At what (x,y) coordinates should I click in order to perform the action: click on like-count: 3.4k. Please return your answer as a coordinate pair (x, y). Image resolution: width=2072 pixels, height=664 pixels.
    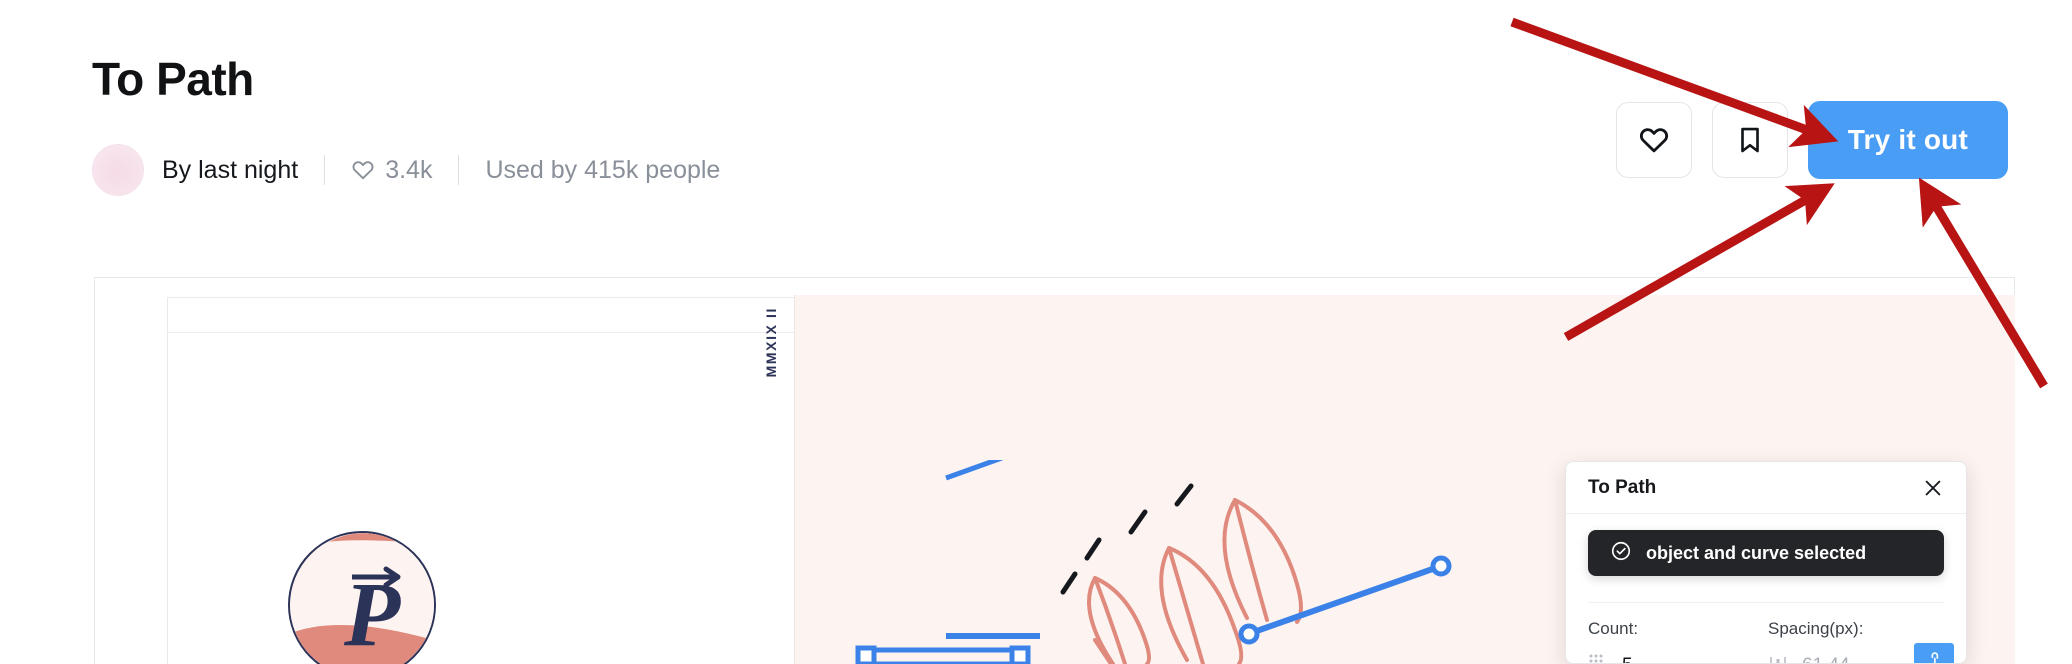
    Looking at the image, I should click on (391, 170).